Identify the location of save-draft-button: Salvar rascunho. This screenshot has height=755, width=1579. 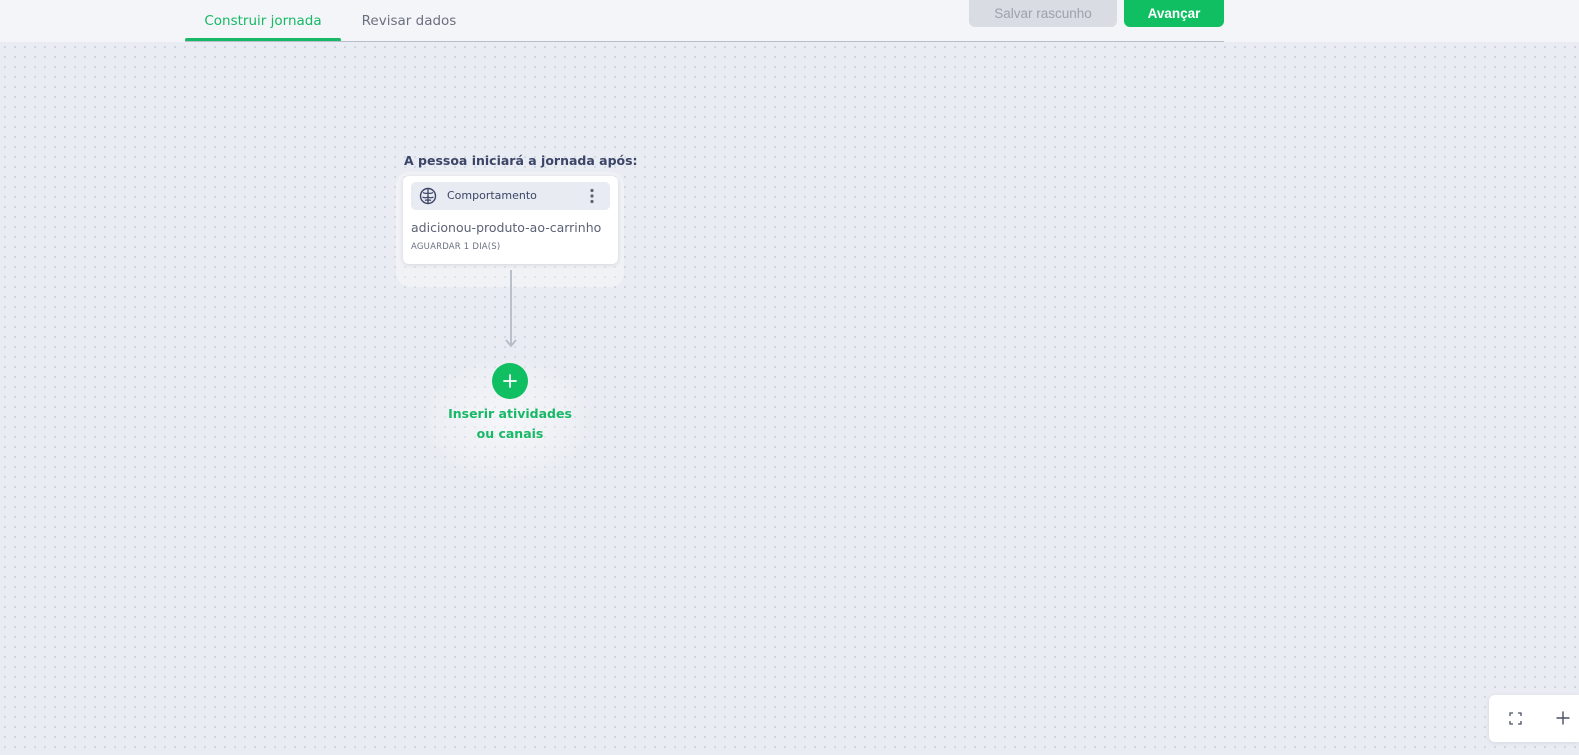
(1043, 13).